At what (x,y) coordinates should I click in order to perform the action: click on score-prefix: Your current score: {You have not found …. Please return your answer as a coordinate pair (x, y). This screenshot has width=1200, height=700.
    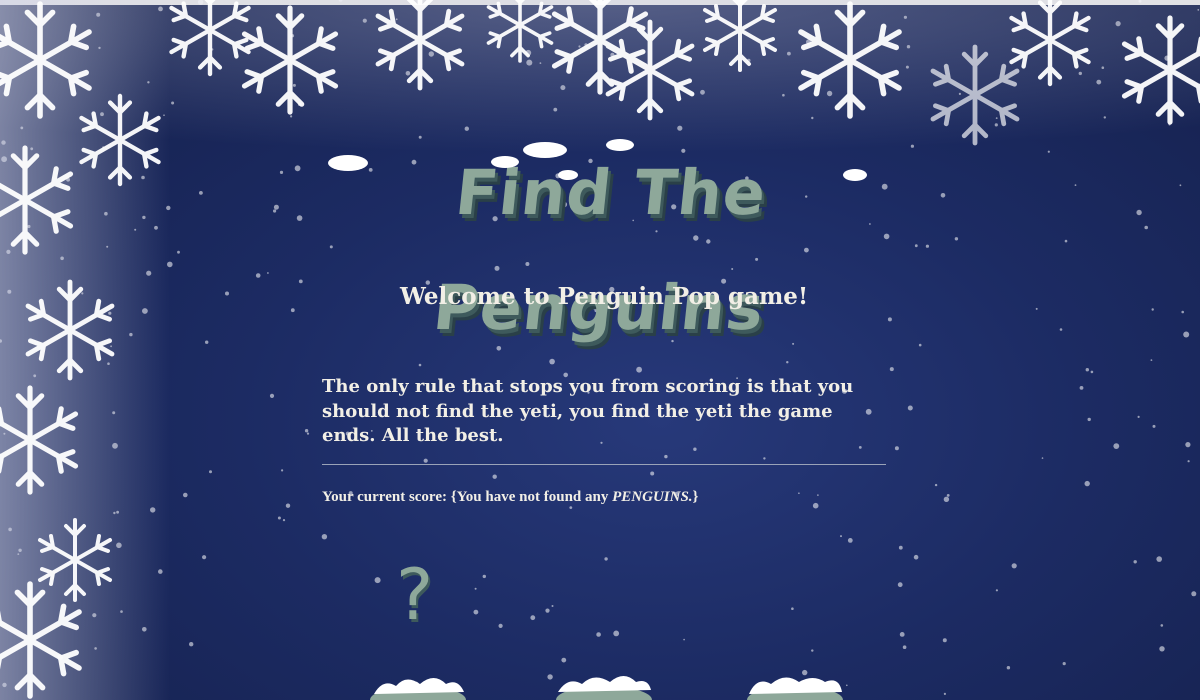
    Looking at the image, I should click on (467, 497).